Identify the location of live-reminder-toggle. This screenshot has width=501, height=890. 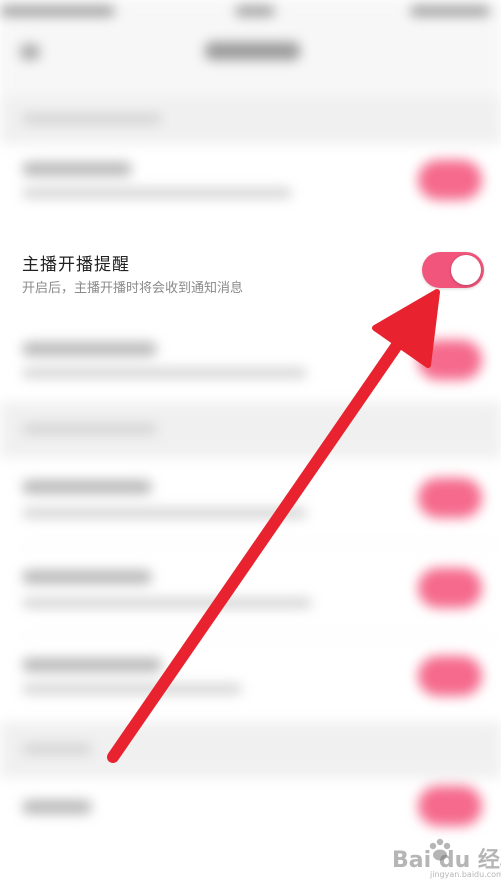
(453, 270).